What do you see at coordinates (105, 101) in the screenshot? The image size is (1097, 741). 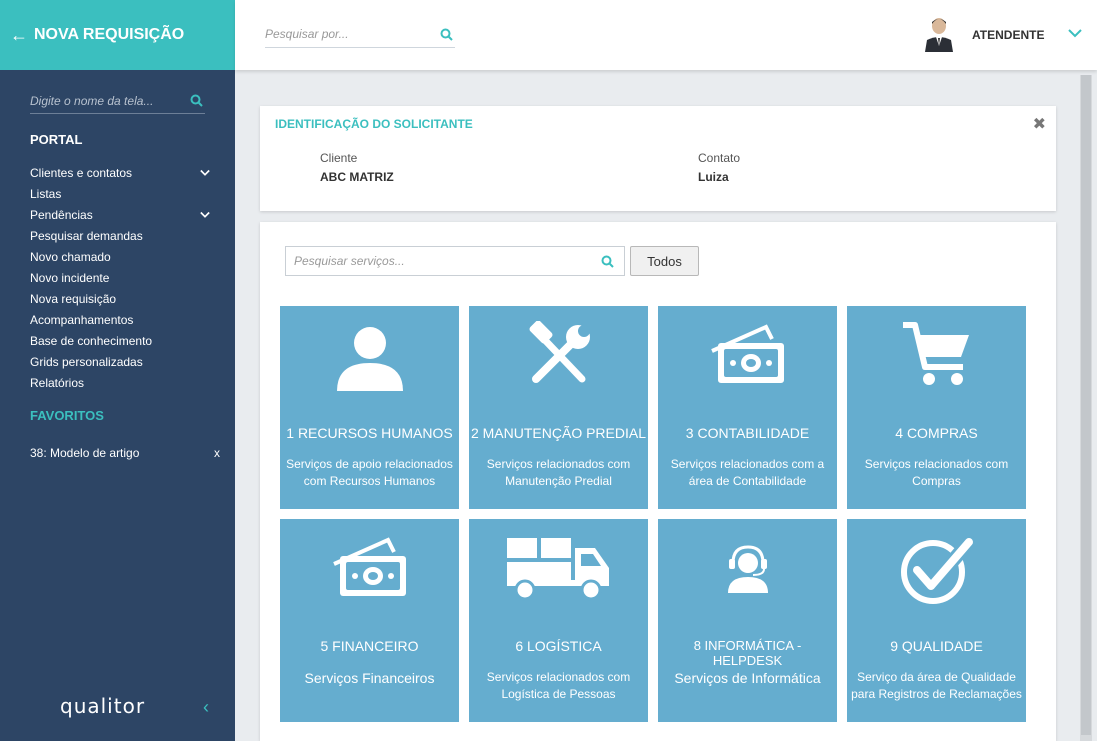 I see `screen-search-input` at bounding box center [105, 101].